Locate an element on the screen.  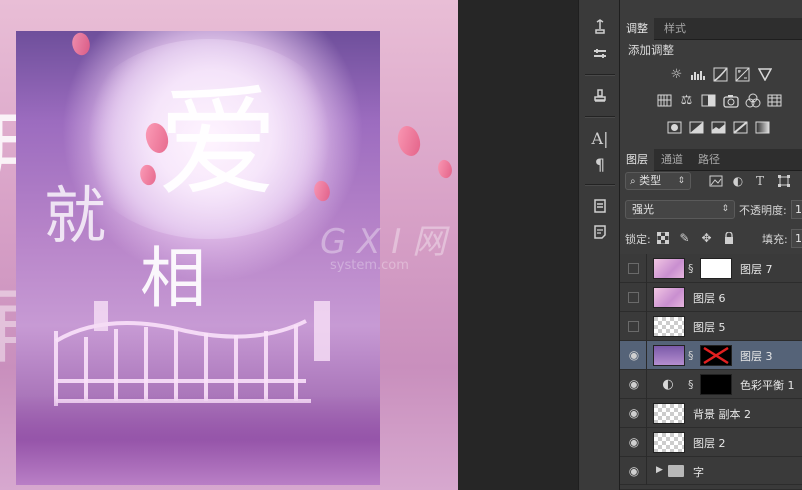
threshold-icon is located at coordinates (718, 127).